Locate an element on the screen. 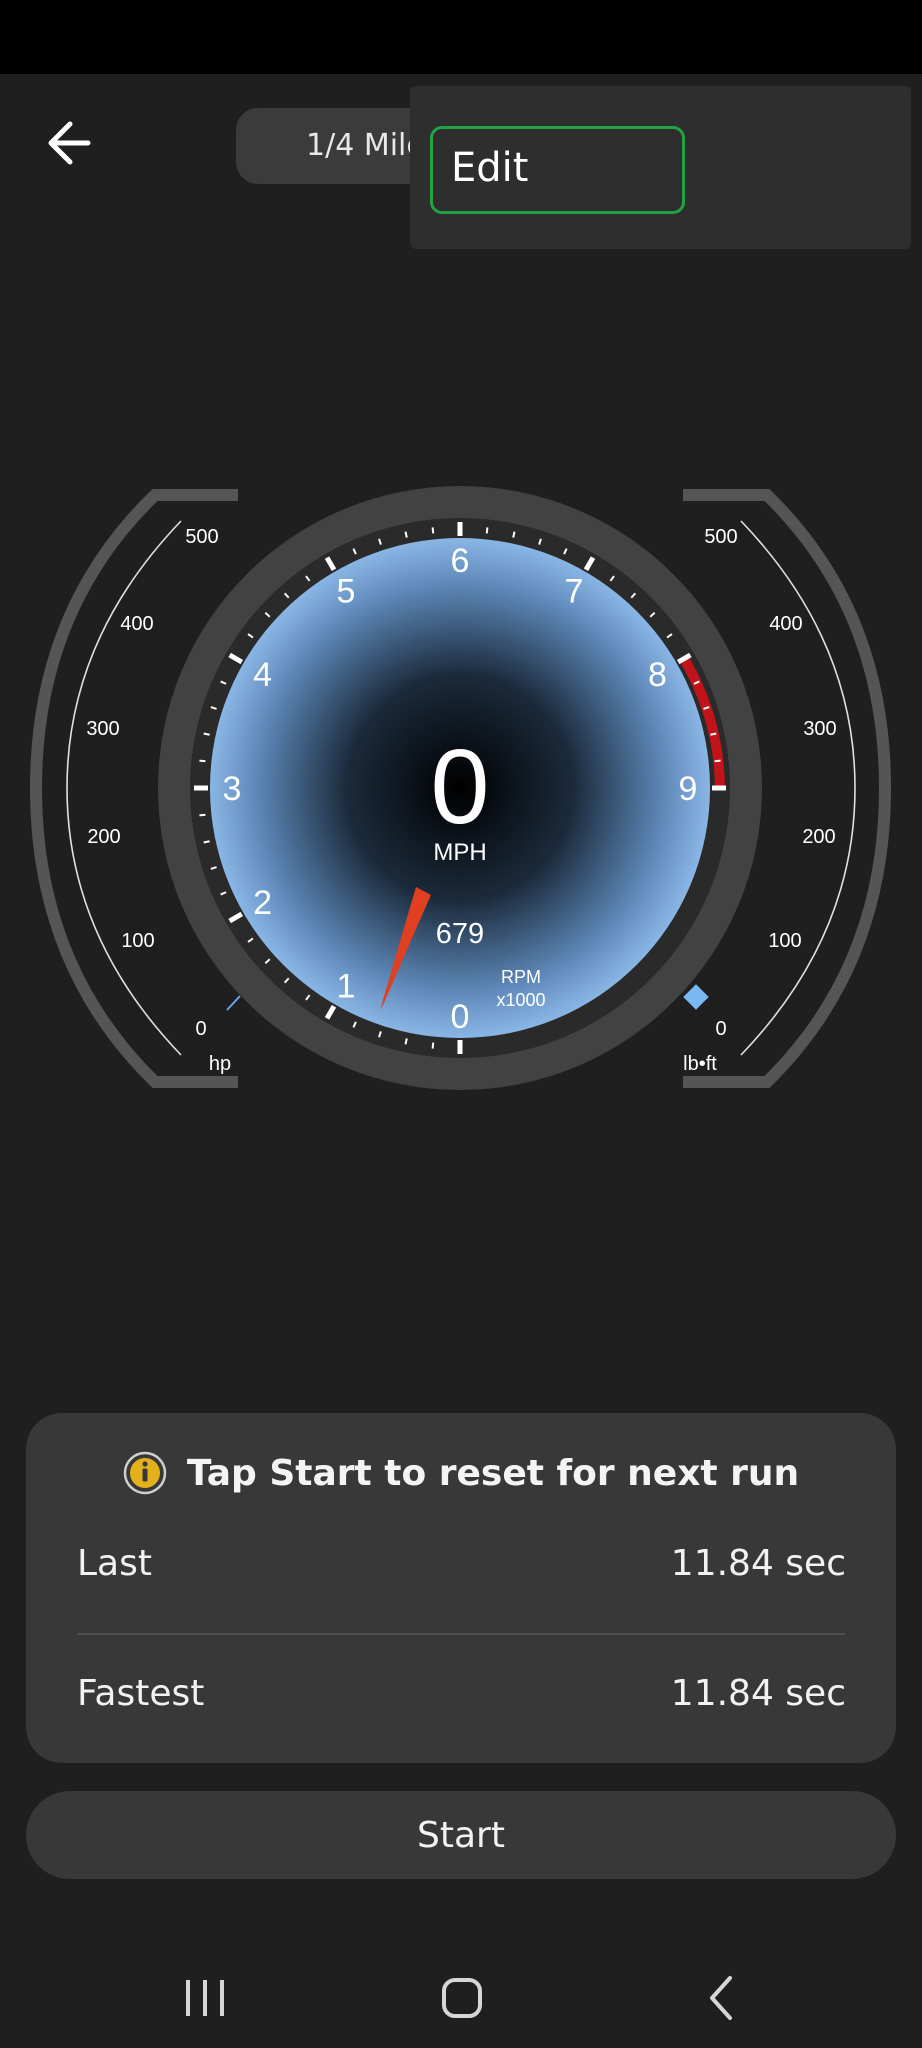 The image size is (922, 2048). menu-item-edit: Edit is located at coordinates (557, 170).